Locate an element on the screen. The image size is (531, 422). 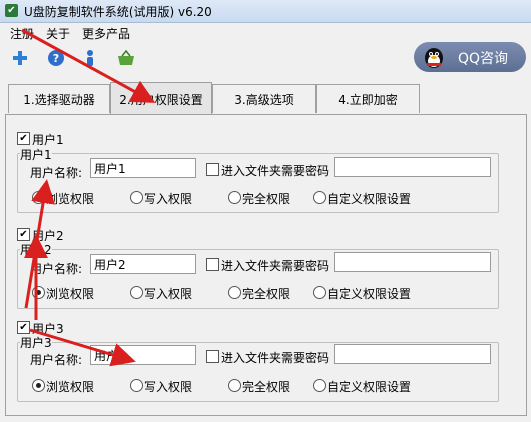
user3-group-title: 用户3 is located at coordinates (36, 342).